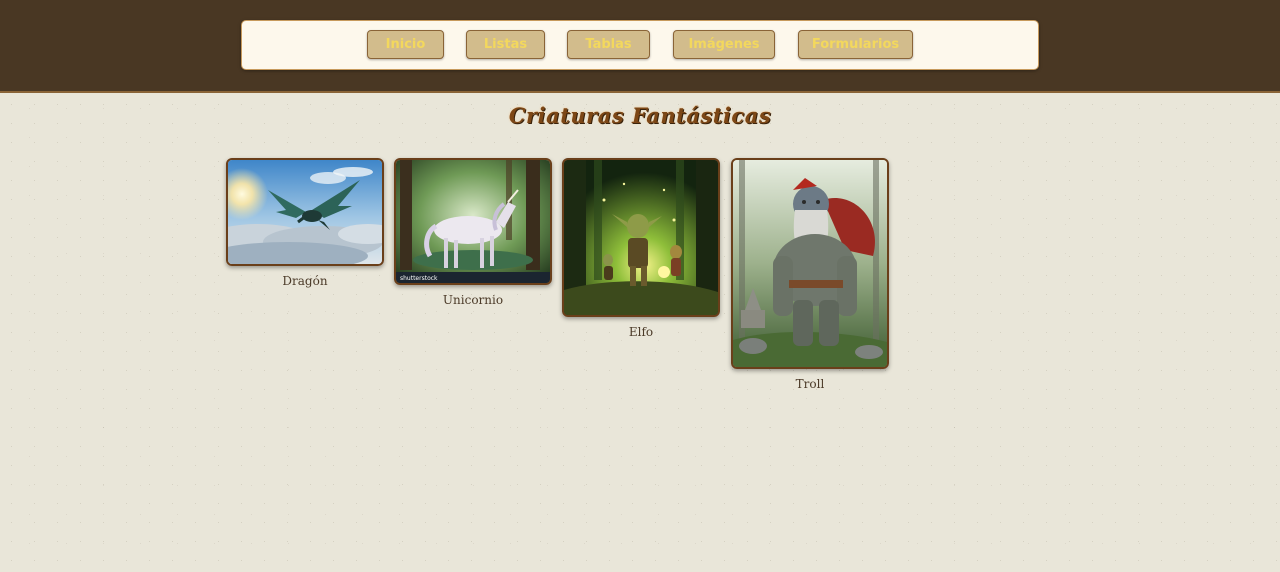  What do you see at coordinates (855, 44) in the screenshot?
I see `nav-button-formularios: Formularios` at bounding box center [855, 44].